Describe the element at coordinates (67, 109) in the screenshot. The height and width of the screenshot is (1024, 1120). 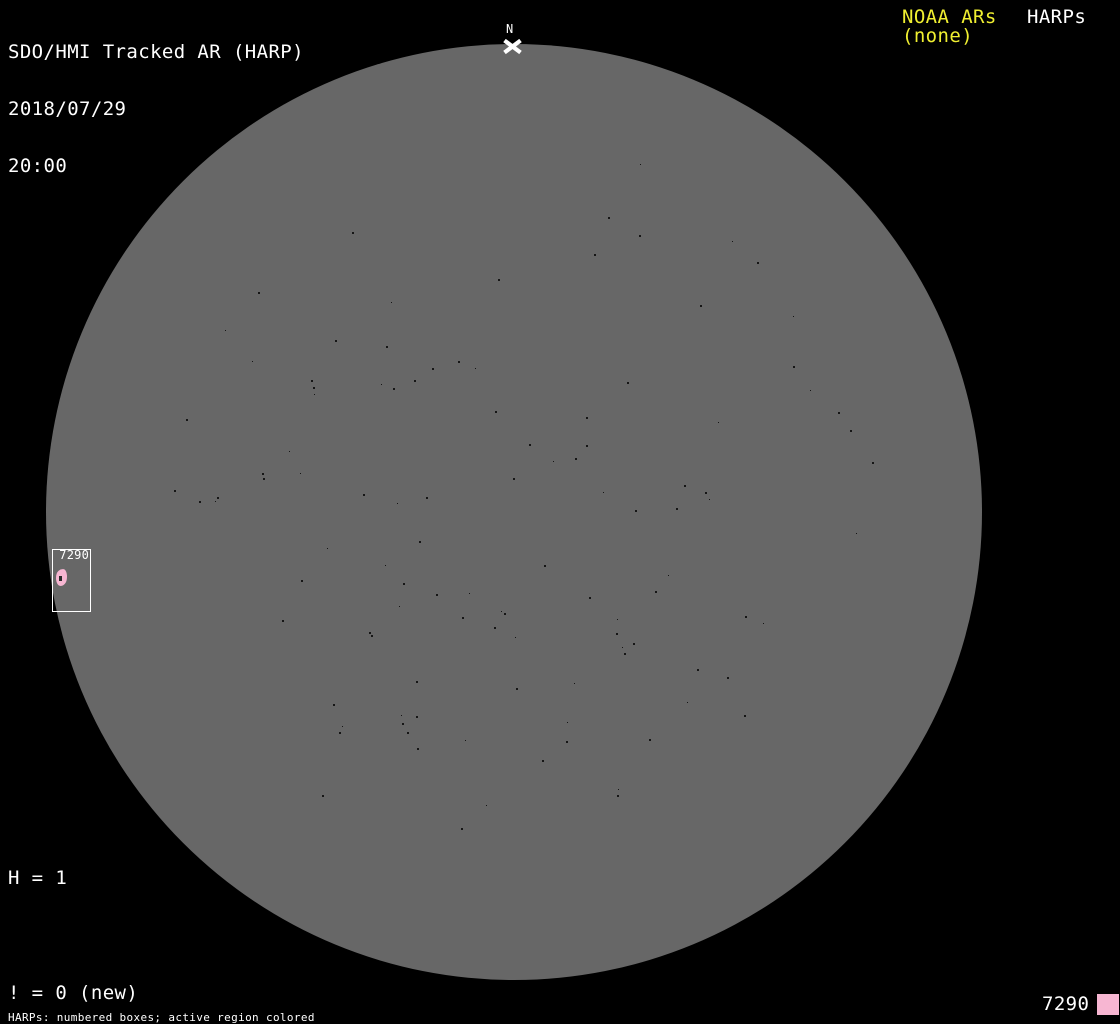
I see `date-label: 2018/07/29` at that location.